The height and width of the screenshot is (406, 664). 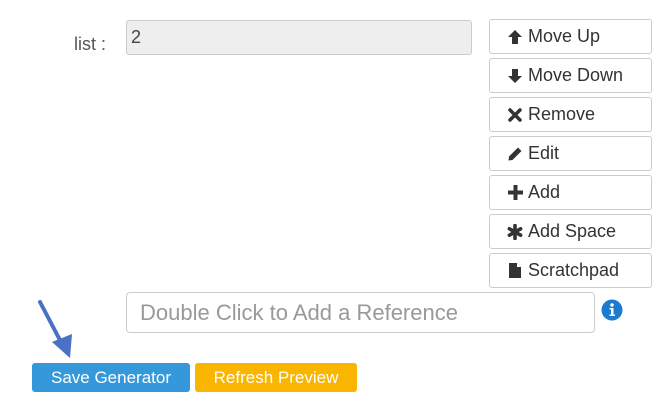 I want to click on move-up-button: Move Up, so click(x=570, y=36).